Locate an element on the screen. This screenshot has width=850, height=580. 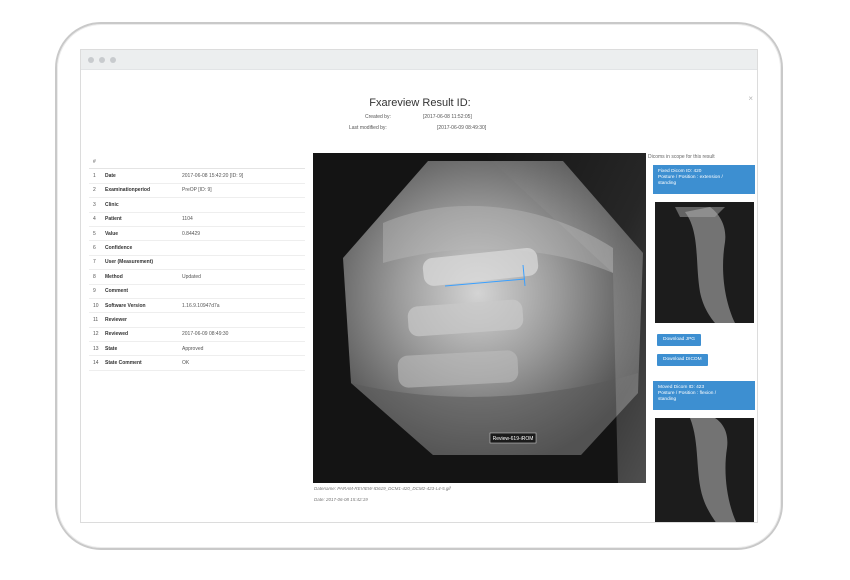
row-label: Method is located at coordinates (114, 276).